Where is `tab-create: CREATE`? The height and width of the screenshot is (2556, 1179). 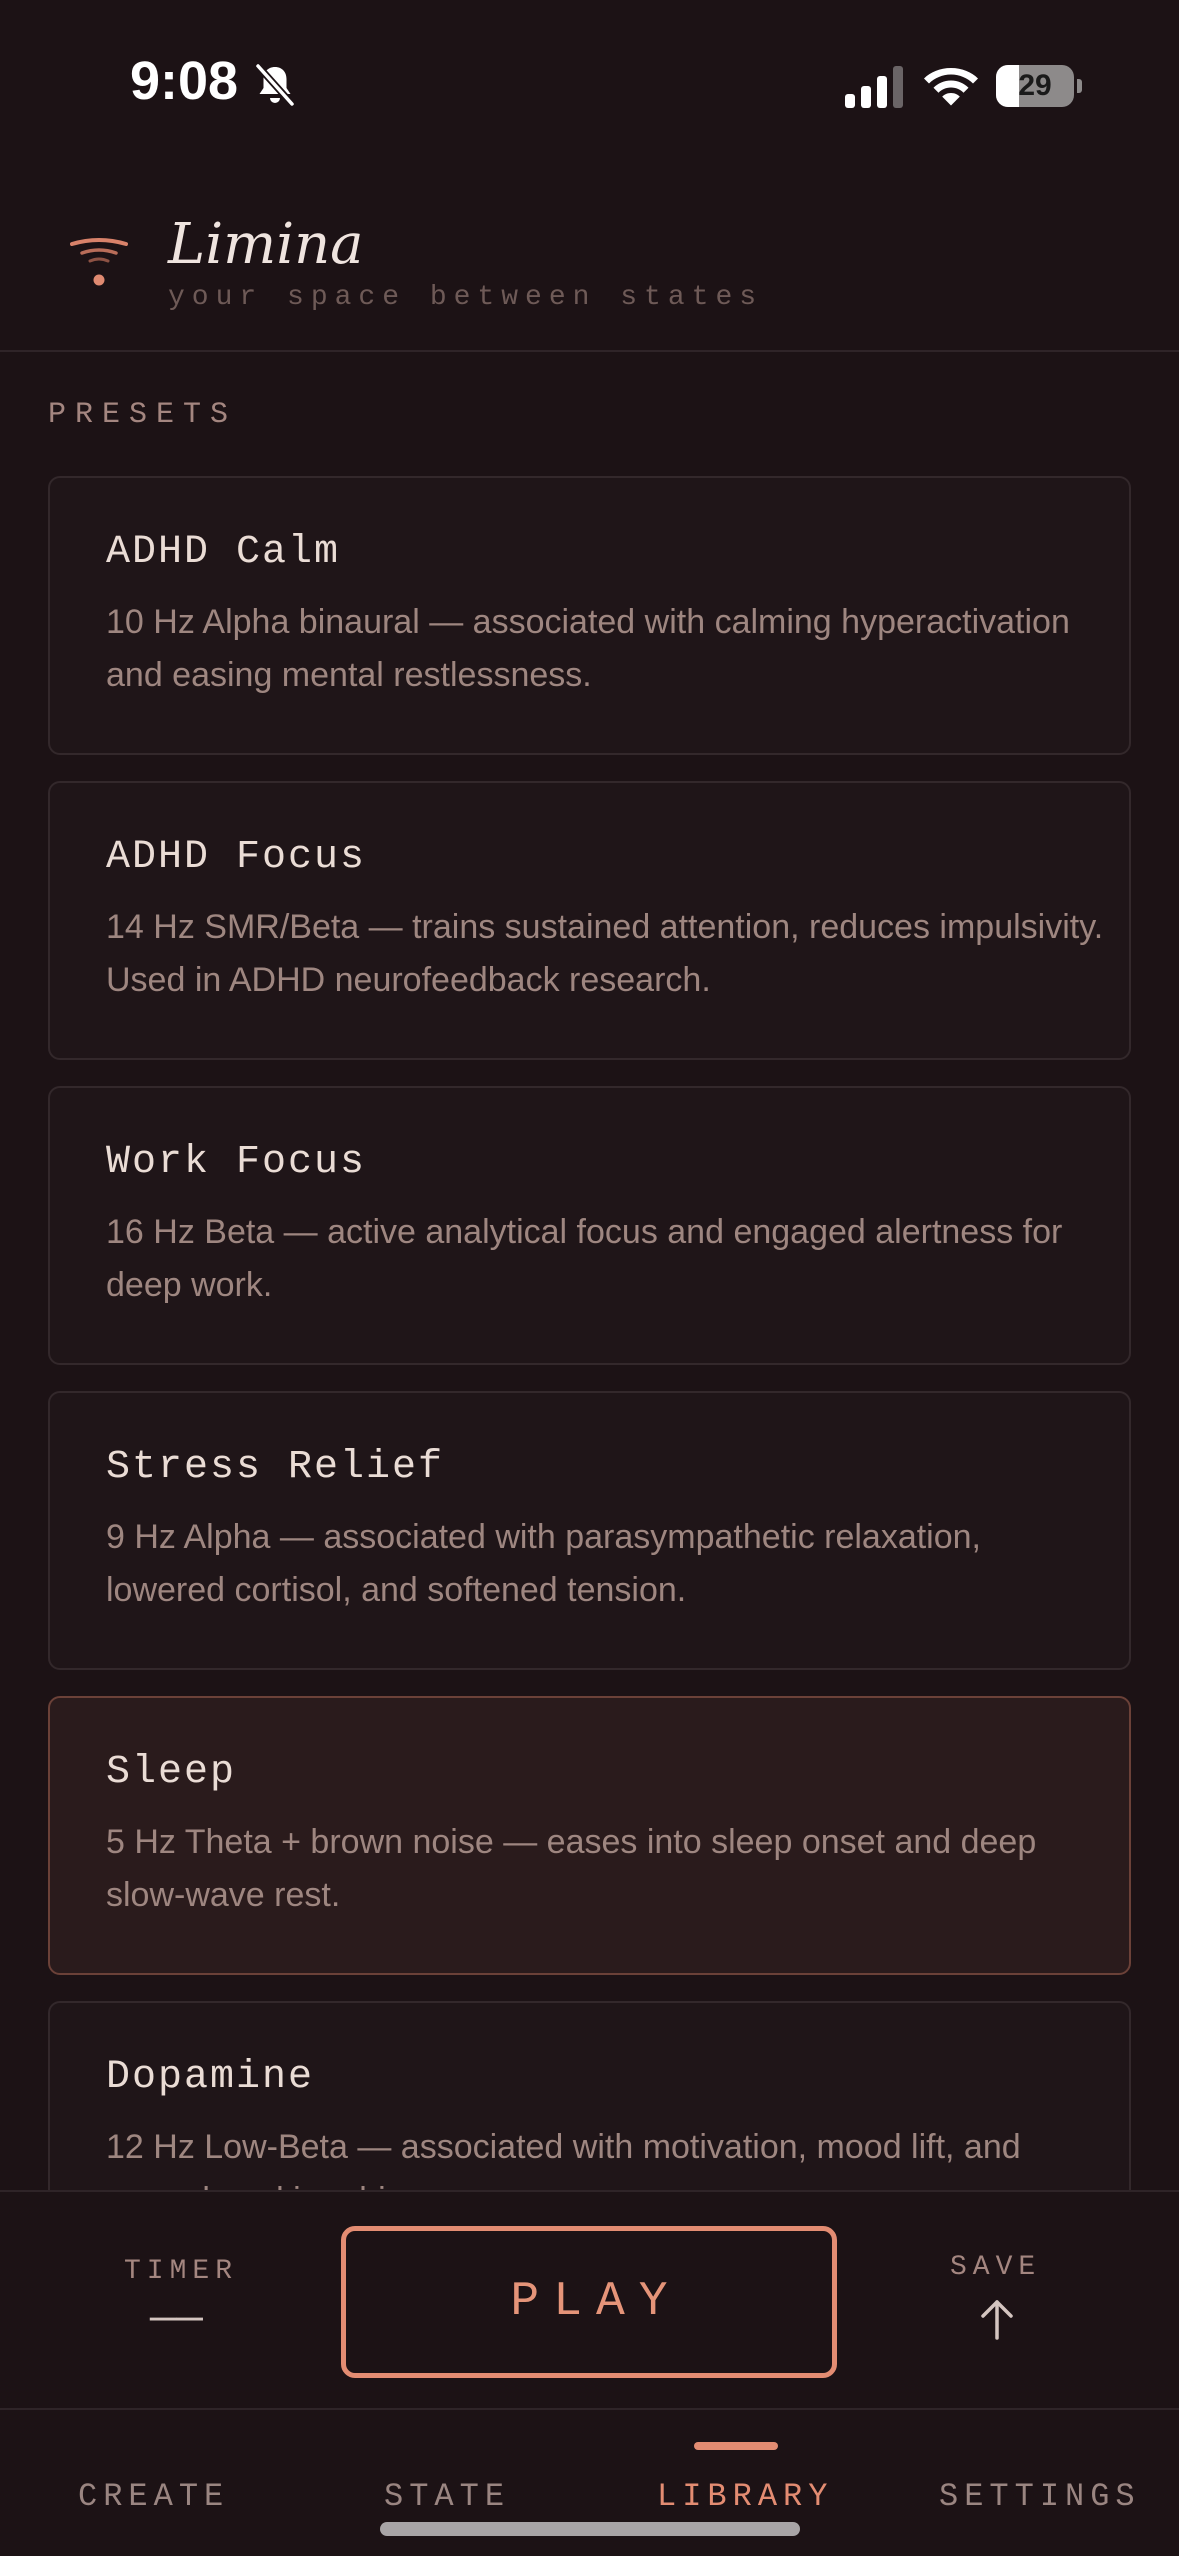
tab-create: CREATE is located at coordinates (153, 2496).